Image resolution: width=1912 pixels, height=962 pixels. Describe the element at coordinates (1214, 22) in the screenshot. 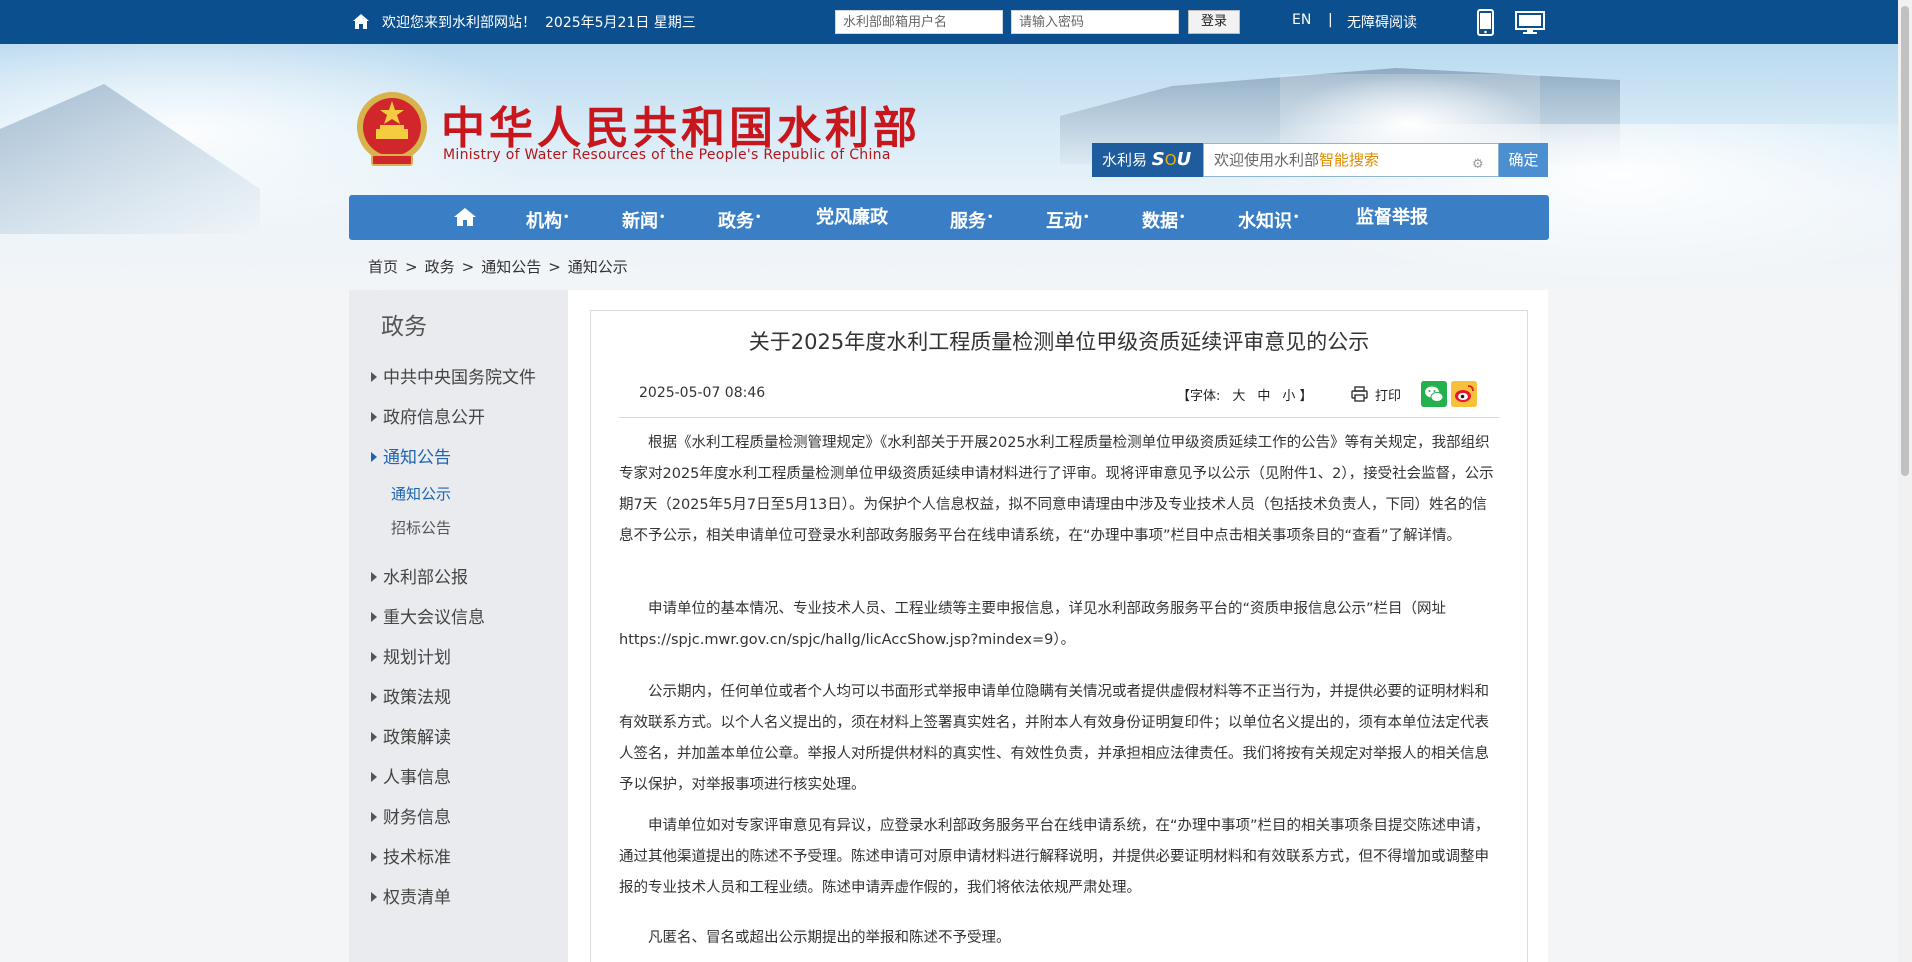

I see `login-button: 登录` at that location.